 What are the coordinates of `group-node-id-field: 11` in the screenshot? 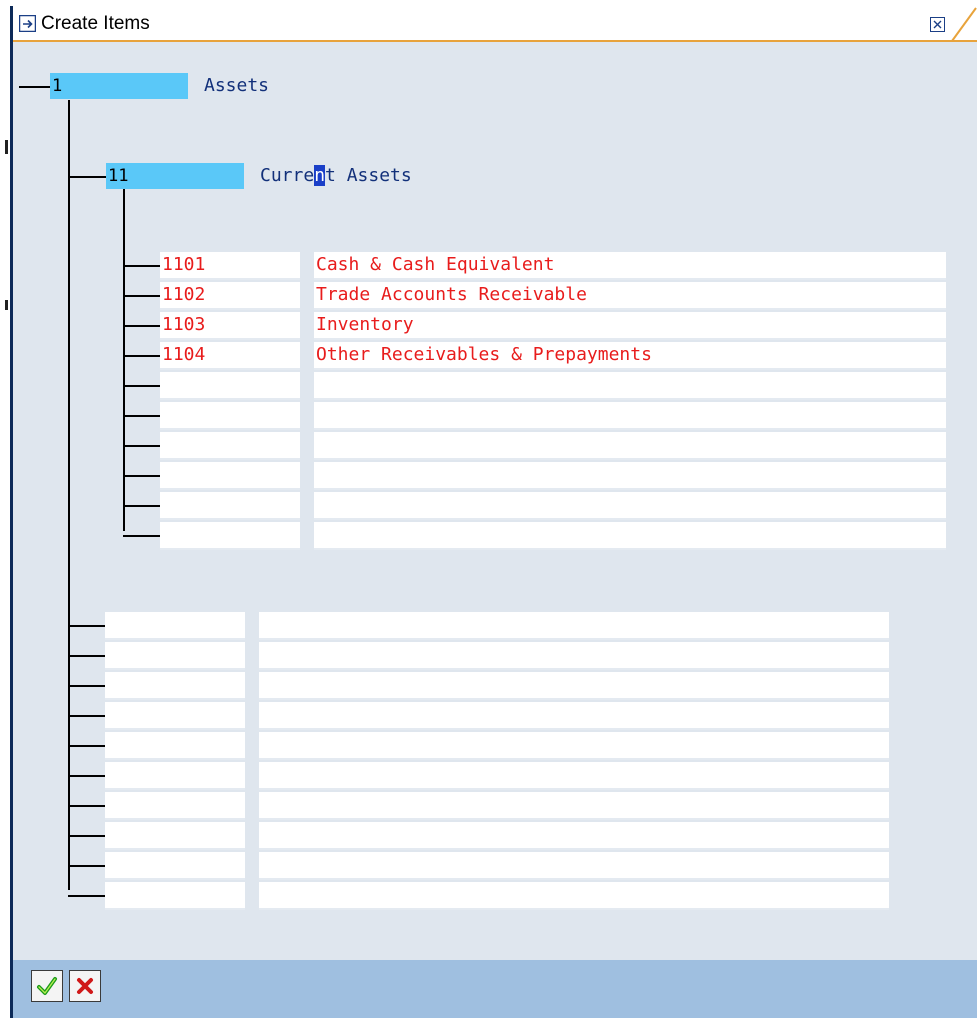 It's located at (175, 176).